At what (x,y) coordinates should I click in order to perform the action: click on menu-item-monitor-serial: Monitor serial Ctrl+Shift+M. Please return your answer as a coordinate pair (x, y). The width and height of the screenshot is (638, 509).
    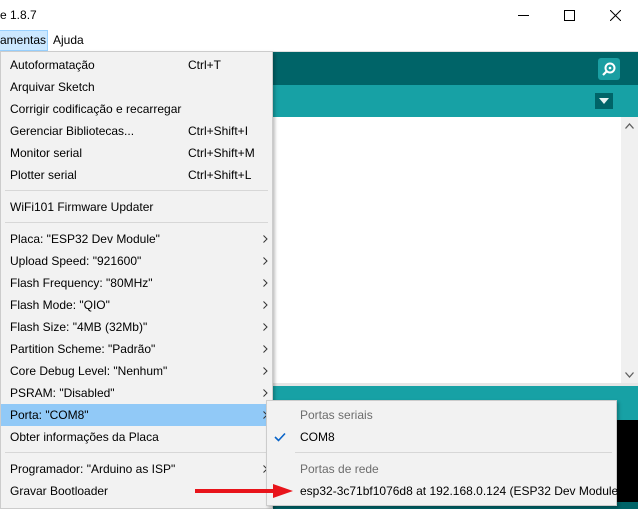
    Looking at the image, I should click on (136, 153).